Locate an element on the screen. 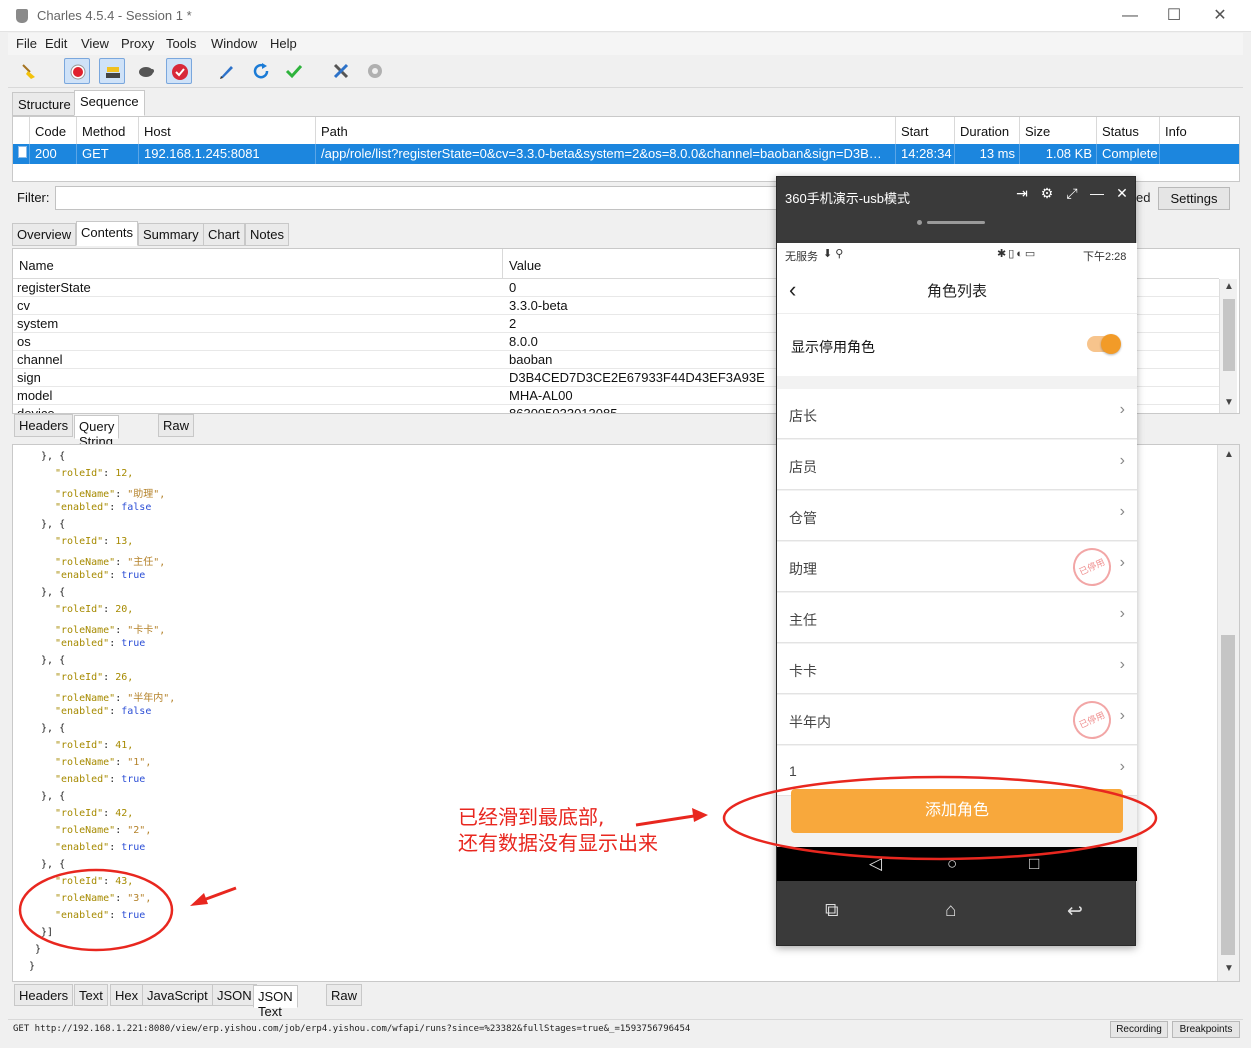 This screenshot has width=1251, height=1048. annotation-arrowhead-right is located at coordinates (700, 815).